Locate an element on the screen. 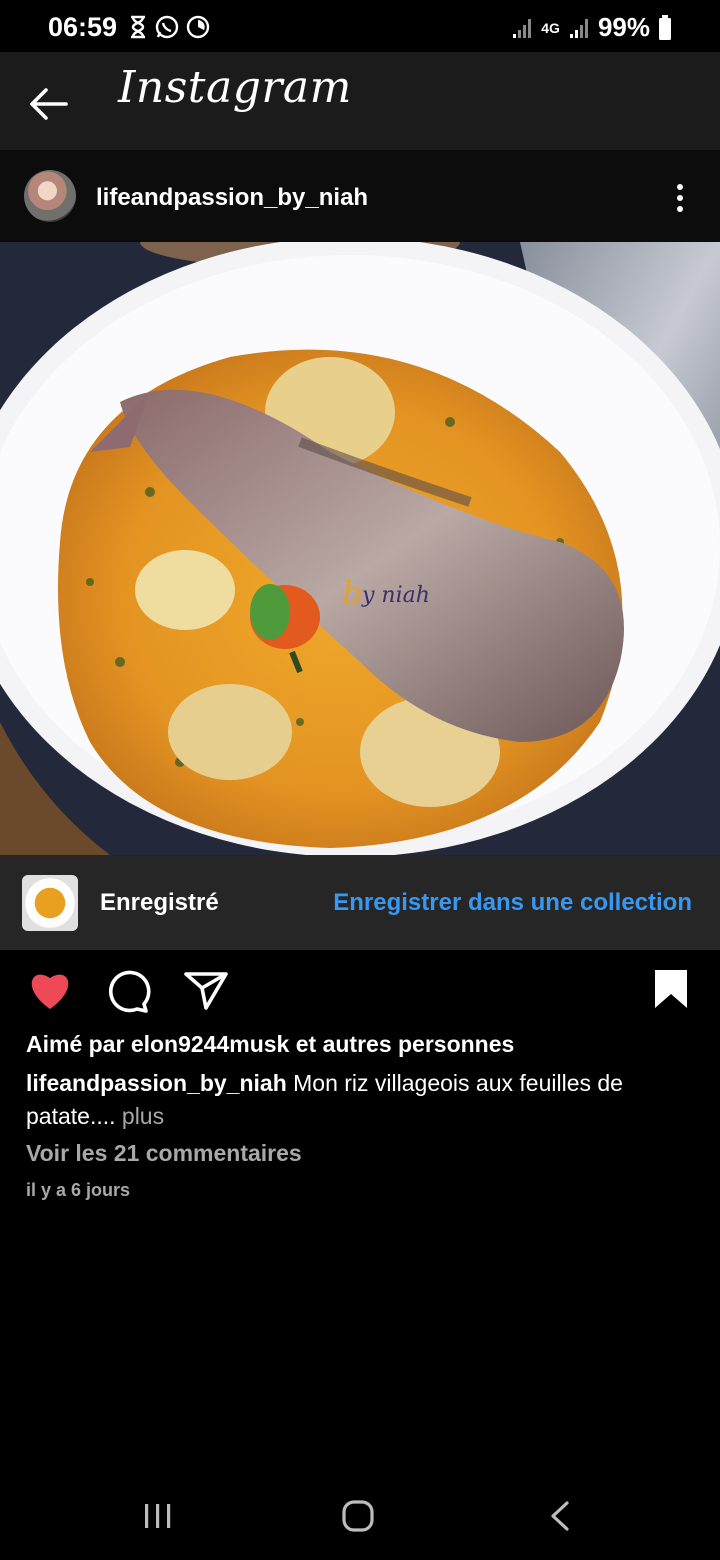  send-icon is located at coordinates (206, 991).